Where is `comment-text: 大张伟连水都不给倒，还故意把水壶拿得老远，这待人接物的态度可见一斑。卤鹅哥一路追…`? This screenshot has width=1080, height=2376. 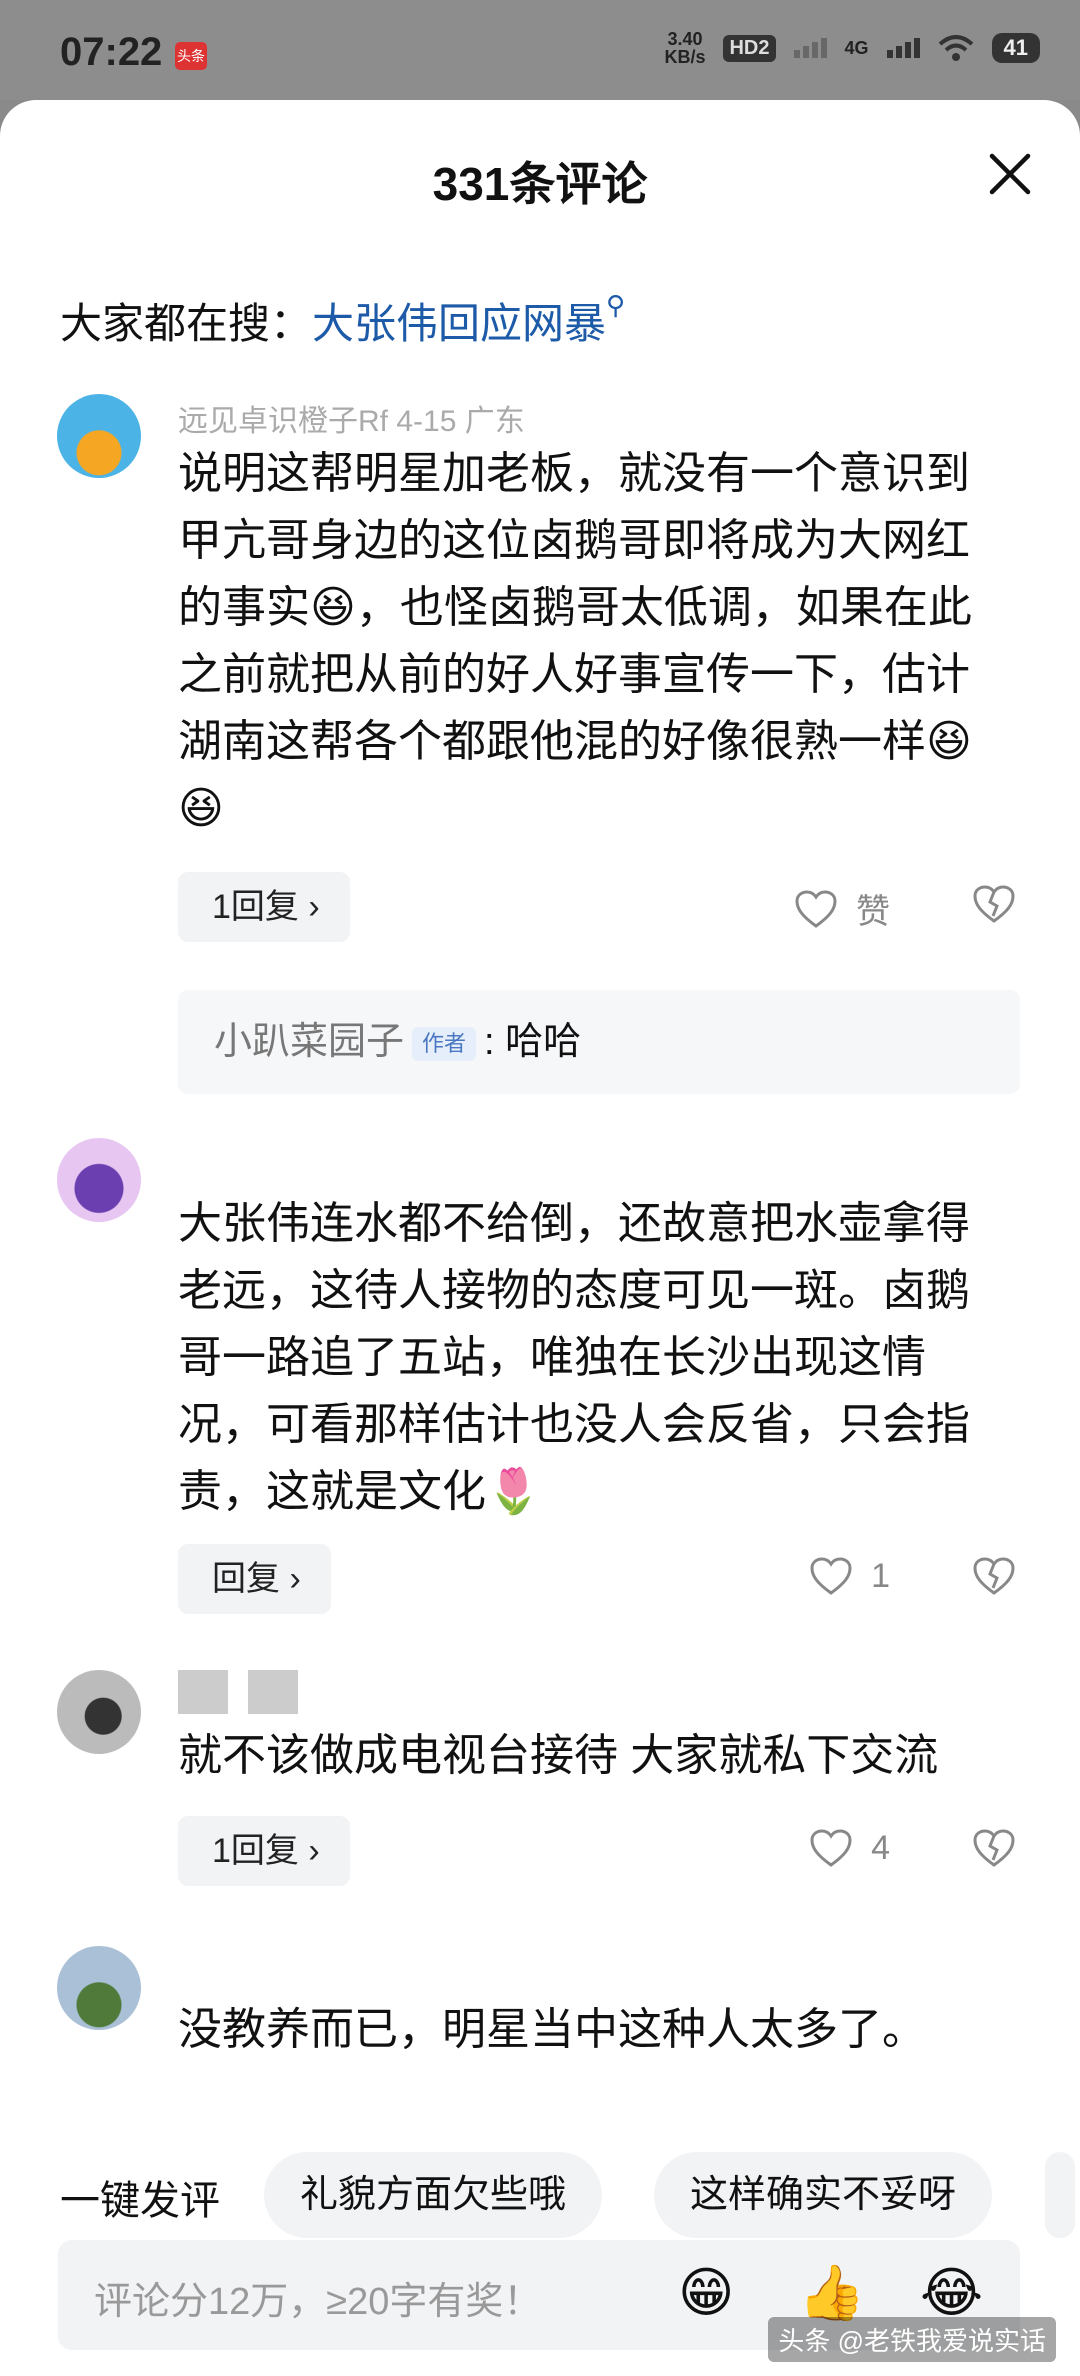
comment-text: 大张伟连水都不给倒，还故意把水壶拿得老远，这待人接物的态度可见一斑。卤鹅哥一路追… is located at coordinates (574, 1357).